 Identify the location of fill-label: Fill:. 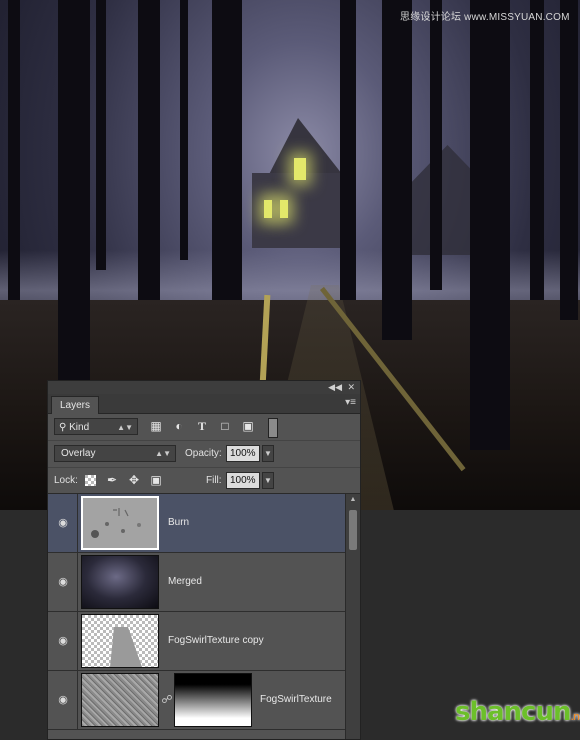
(214, 480).